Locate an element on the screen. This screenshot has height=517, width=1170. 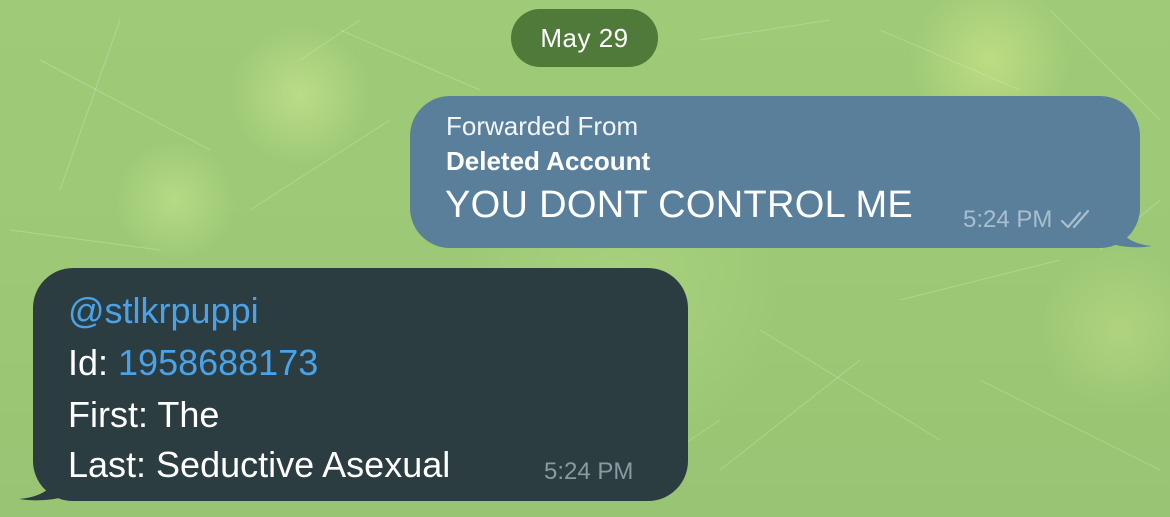
user-id-line: Id: 1958688173 is located at coordinates (193, 363).